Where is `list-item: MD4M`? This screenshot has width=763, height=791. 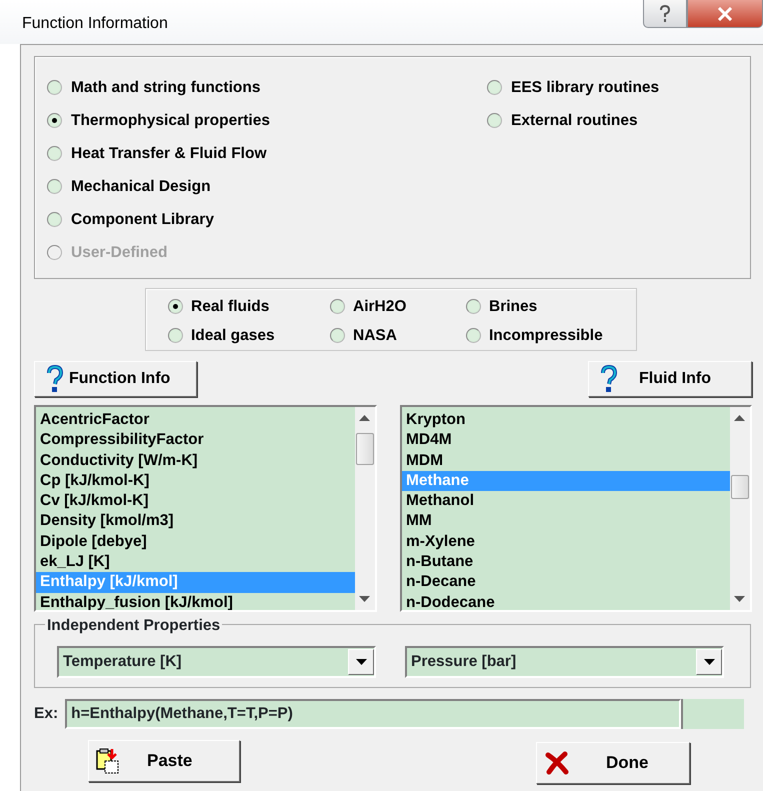 list-item: MD4M is located at coordinates (566, 440).